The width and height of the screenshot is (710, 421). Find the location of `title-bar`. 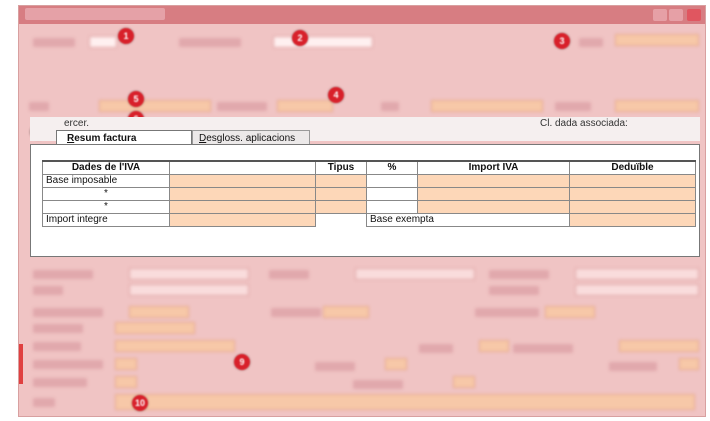

title-bar is located at coordinates (362, 15).